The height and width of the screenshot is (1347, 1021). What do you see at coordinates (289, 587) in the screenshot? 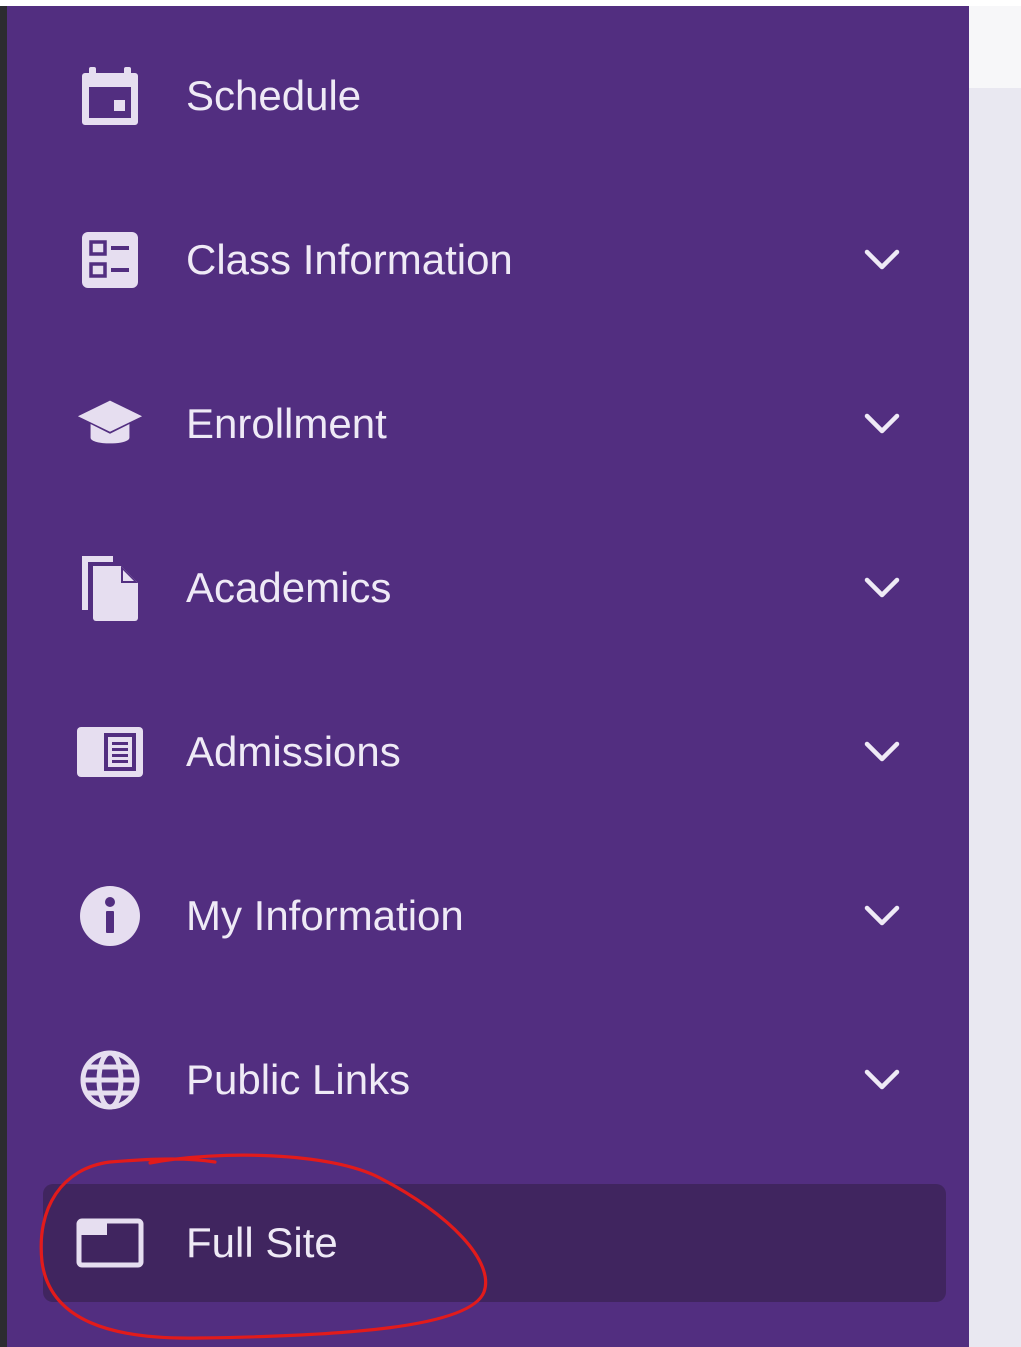
I see `sidebar-item-label: Academics` at bounding box center [289, 587].